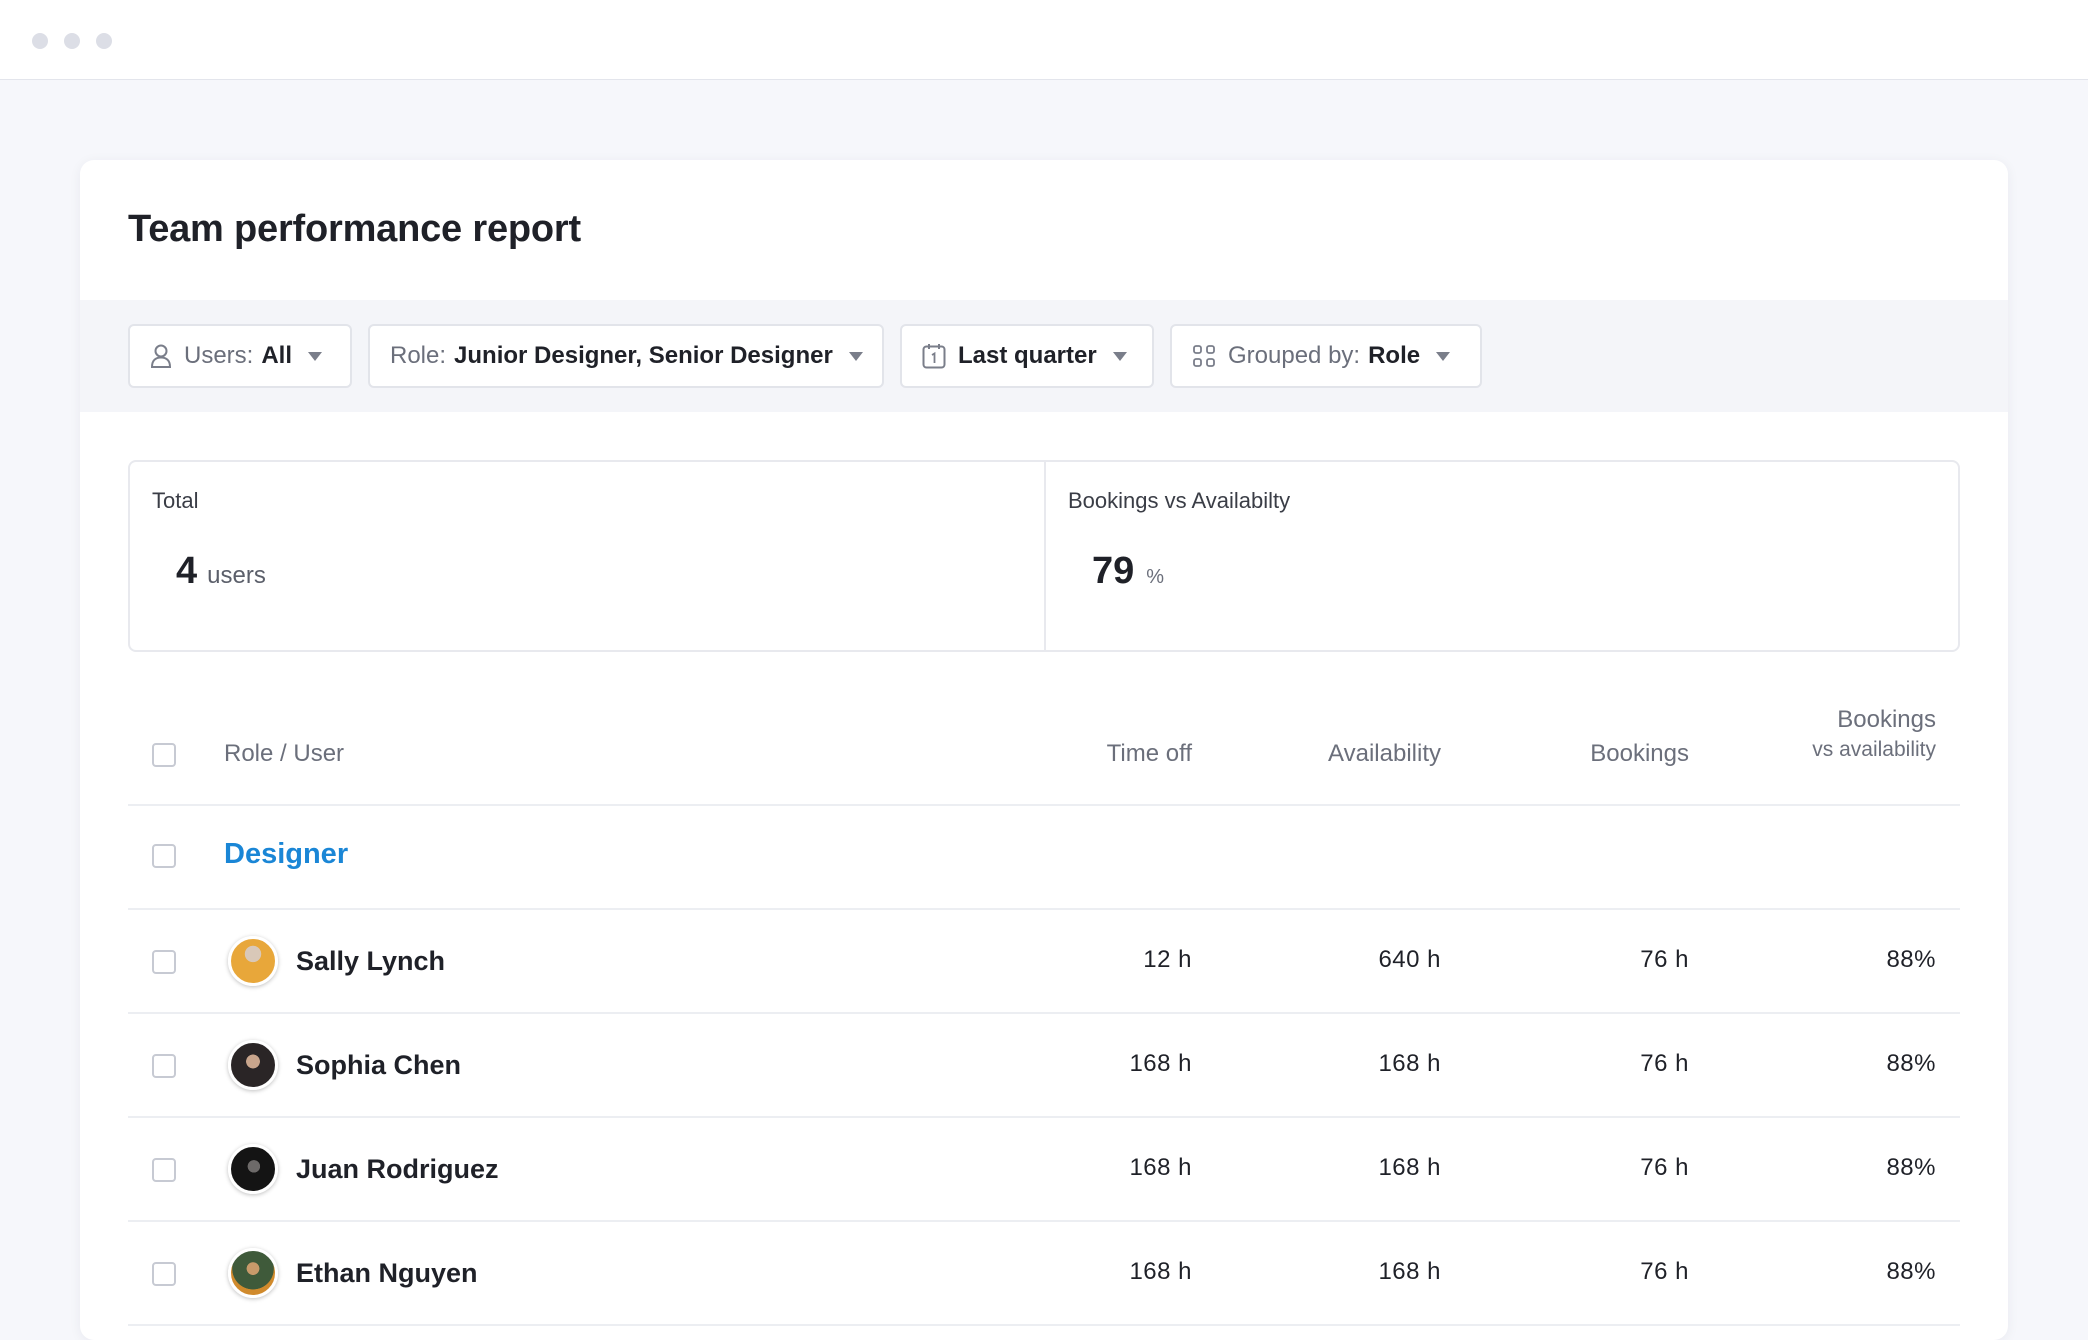 This screenshot has width=2088, height=1340. I want to click on header-role-user: Role / User, so click(284, 754).